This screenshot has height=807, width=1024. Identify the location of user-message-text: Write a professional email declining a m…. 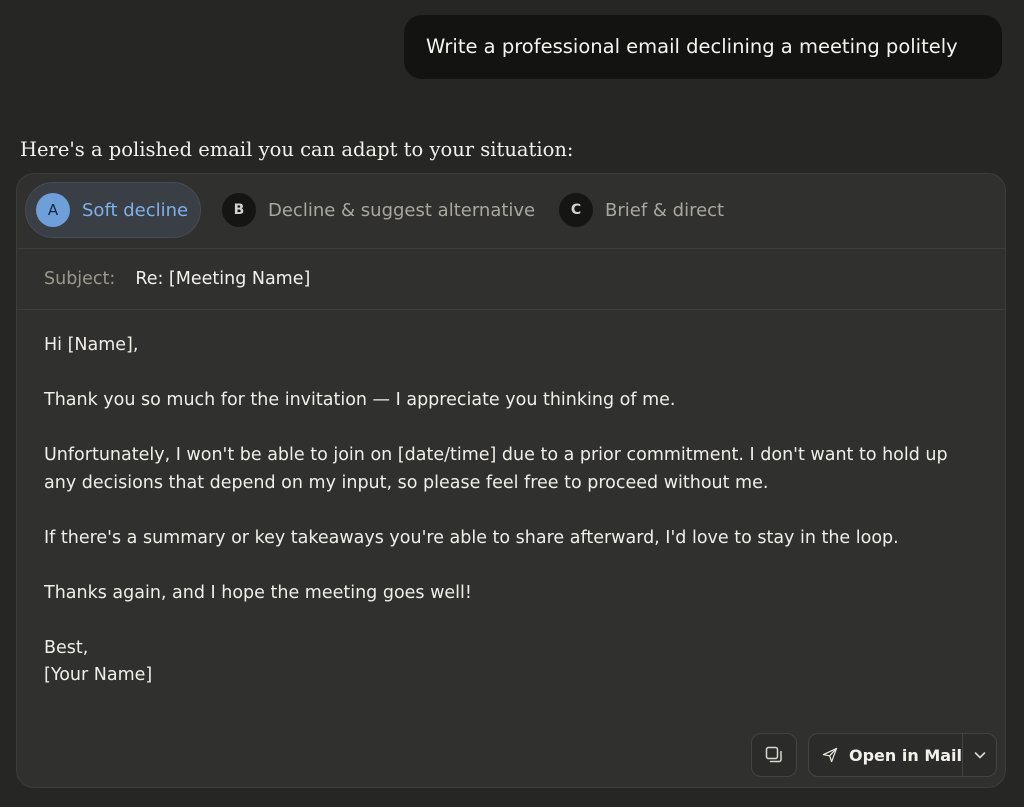
(692, 46).